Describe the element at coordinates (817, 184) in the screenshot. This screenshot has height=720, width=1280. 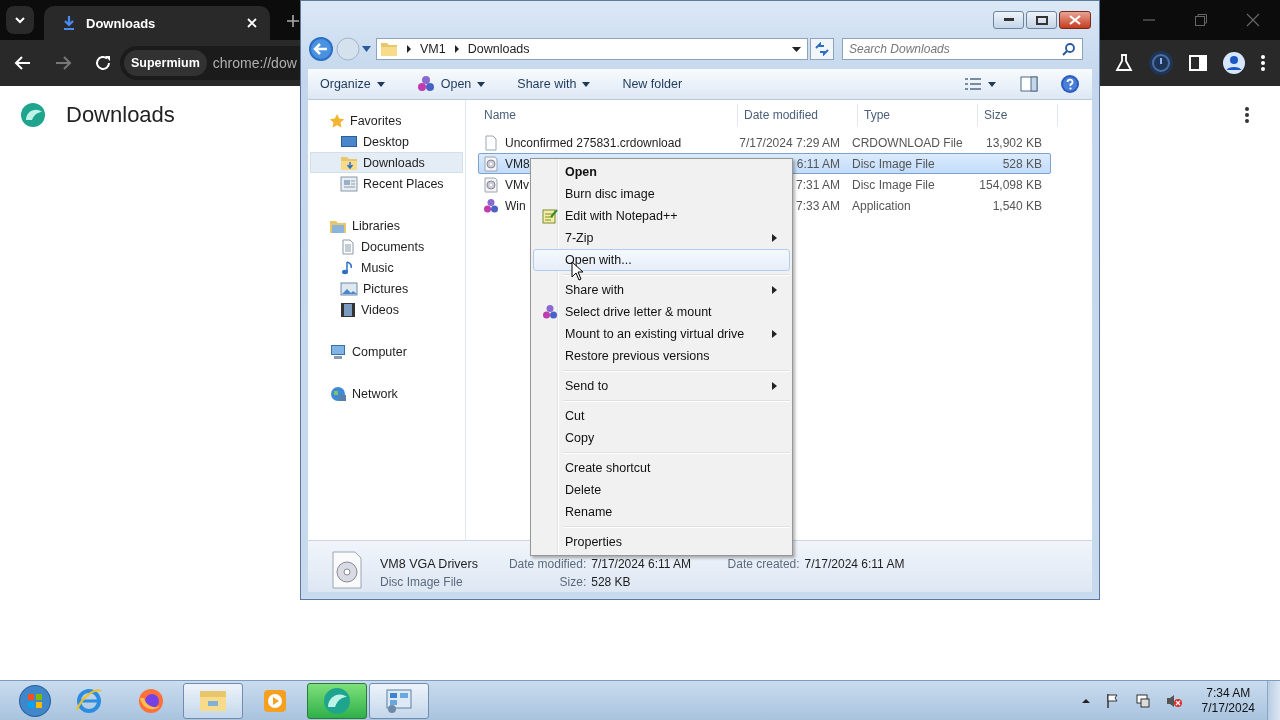
I see `table-cell-text: 7:31 AM` at that location.